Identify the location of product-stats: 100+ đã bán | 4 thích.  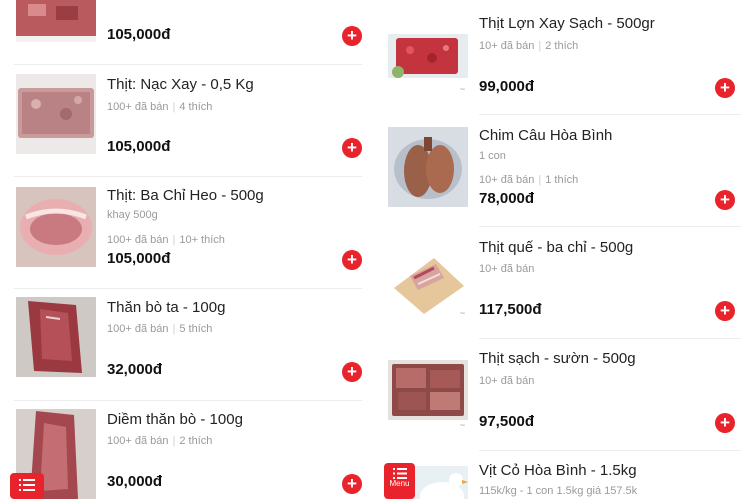
(160, 107).